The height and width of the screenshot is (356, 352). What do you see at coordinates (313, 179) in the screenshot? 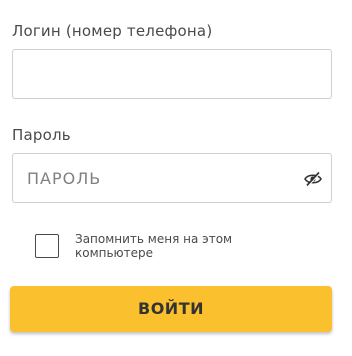
I see `eye-slash-icon` at bounding box center [313, 179].